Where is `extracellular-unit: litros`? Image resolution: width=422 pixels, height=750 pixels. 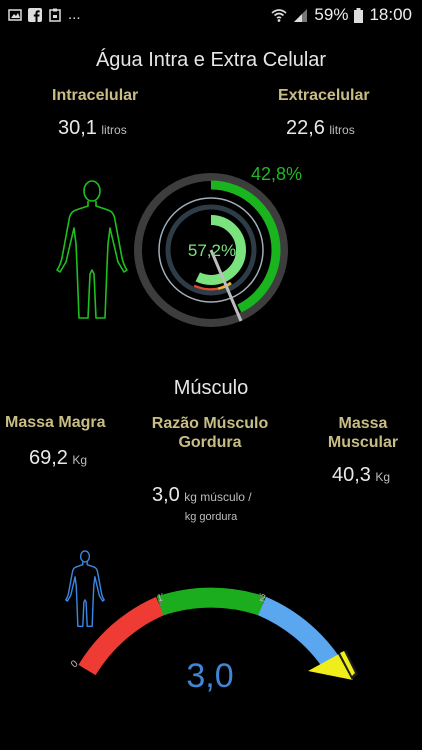 extracellular-unit: litros is located at coordinates (342, 130).